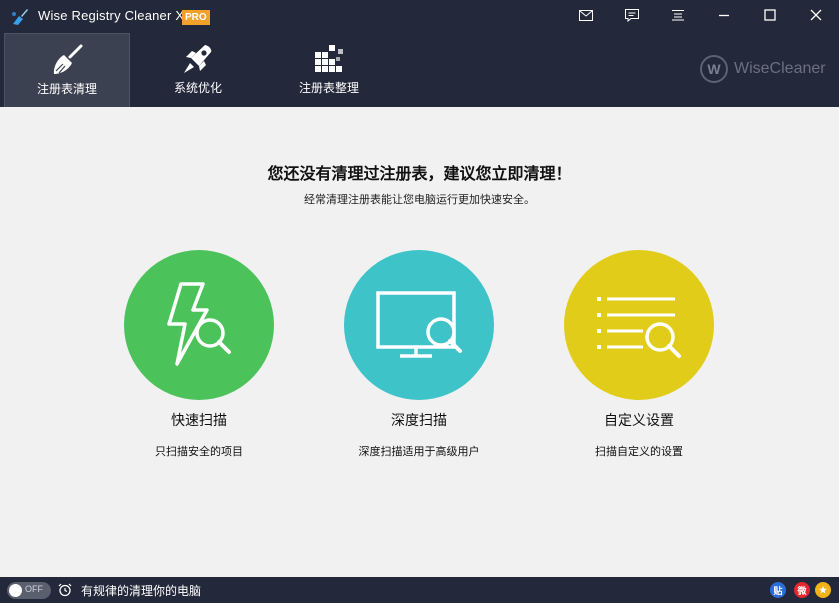 The width and height of the screenshot is (839, 603). I want to click on broom-app-icon, so click(20, 17).